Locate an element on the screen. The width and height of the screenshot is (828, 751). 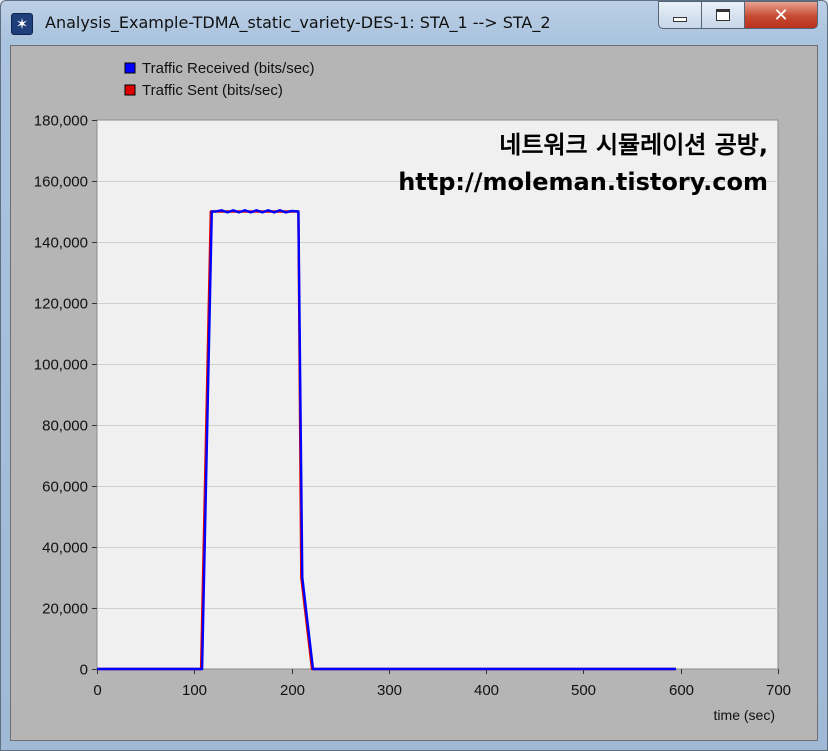
x-tick-label: 0 is located at coordinates (97, 690).